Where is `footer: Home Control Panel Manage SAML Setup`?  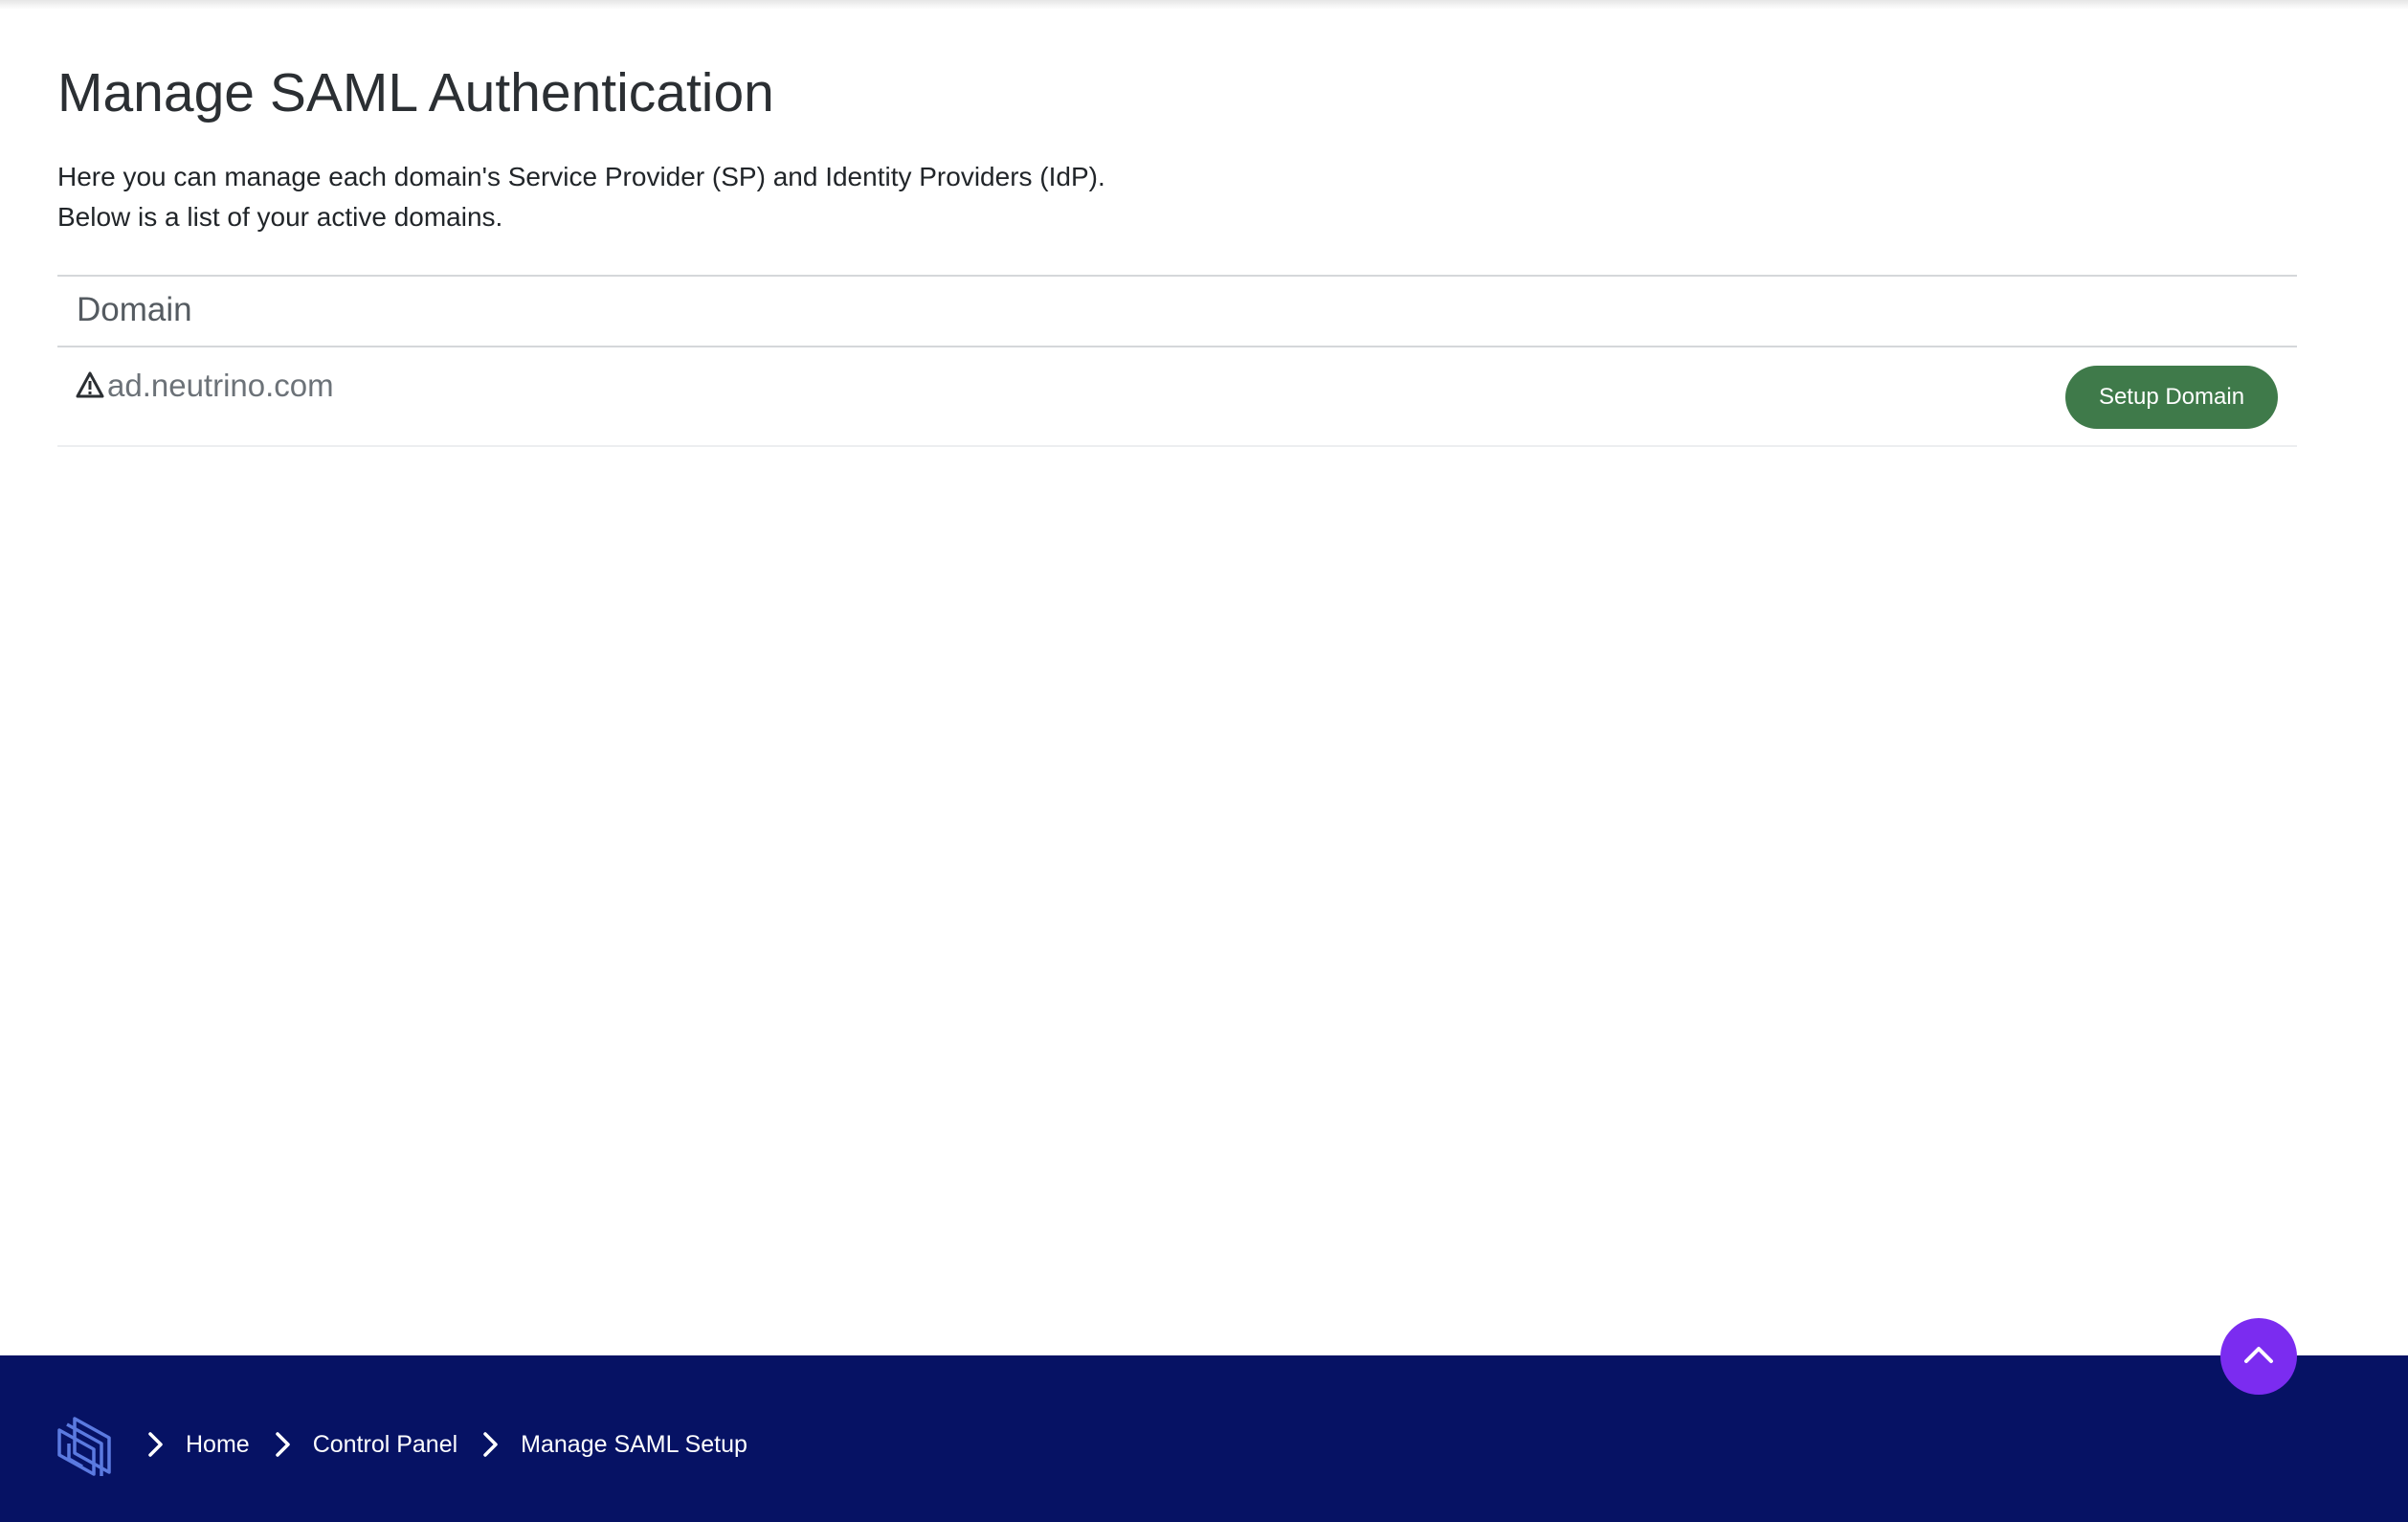
footer: Home Control Panel Manage SAML Setup is located at coordinates (1204, 1439).